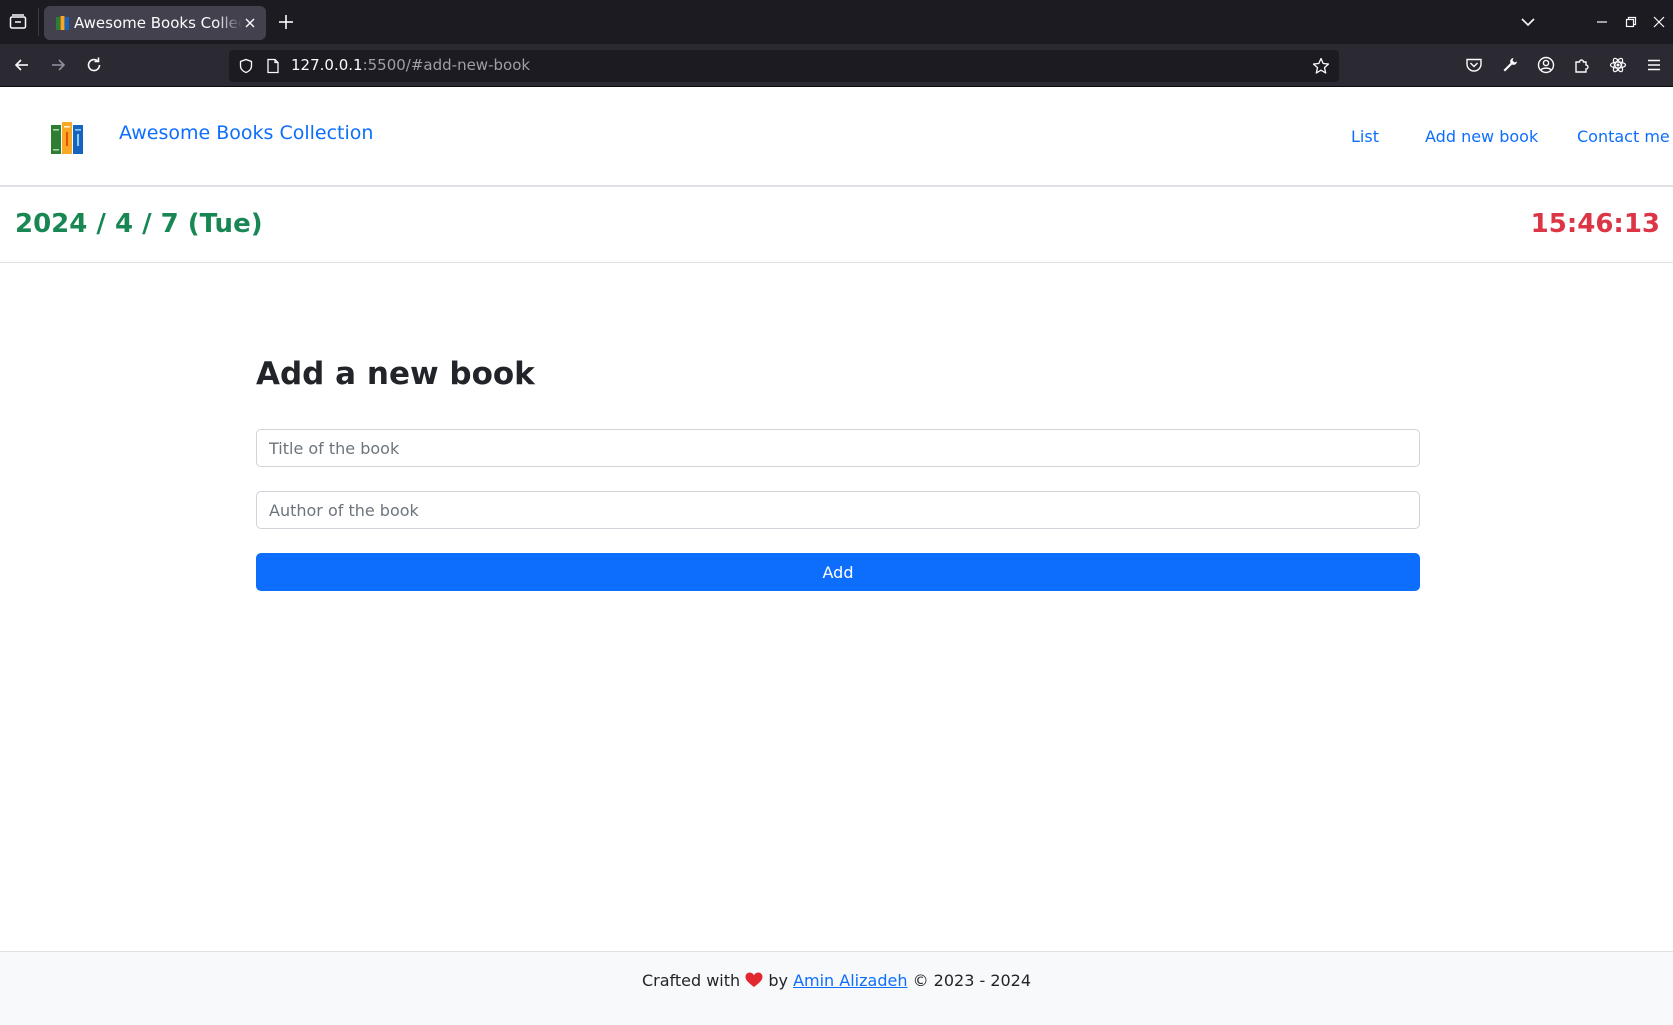 The height and width of the screenshot is (1025, 1673). Describe the element at coordinates (139, 224) in the screenshot. I see `current-date: 2024 / 4 / 7 (Tue)` at that location.